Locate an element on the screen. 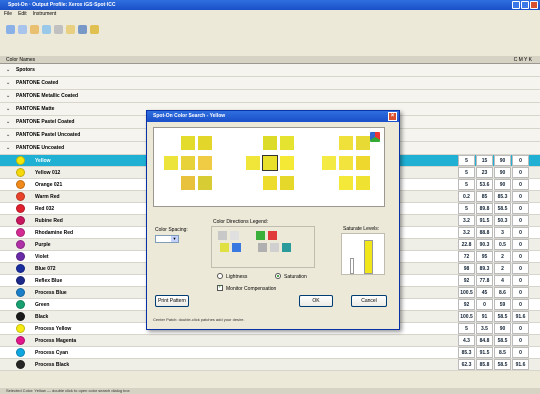 This screenshot has height=394, width=540. group-row: ⌄ PANTONE Metallic Coated is located at coordinates (270, 96).